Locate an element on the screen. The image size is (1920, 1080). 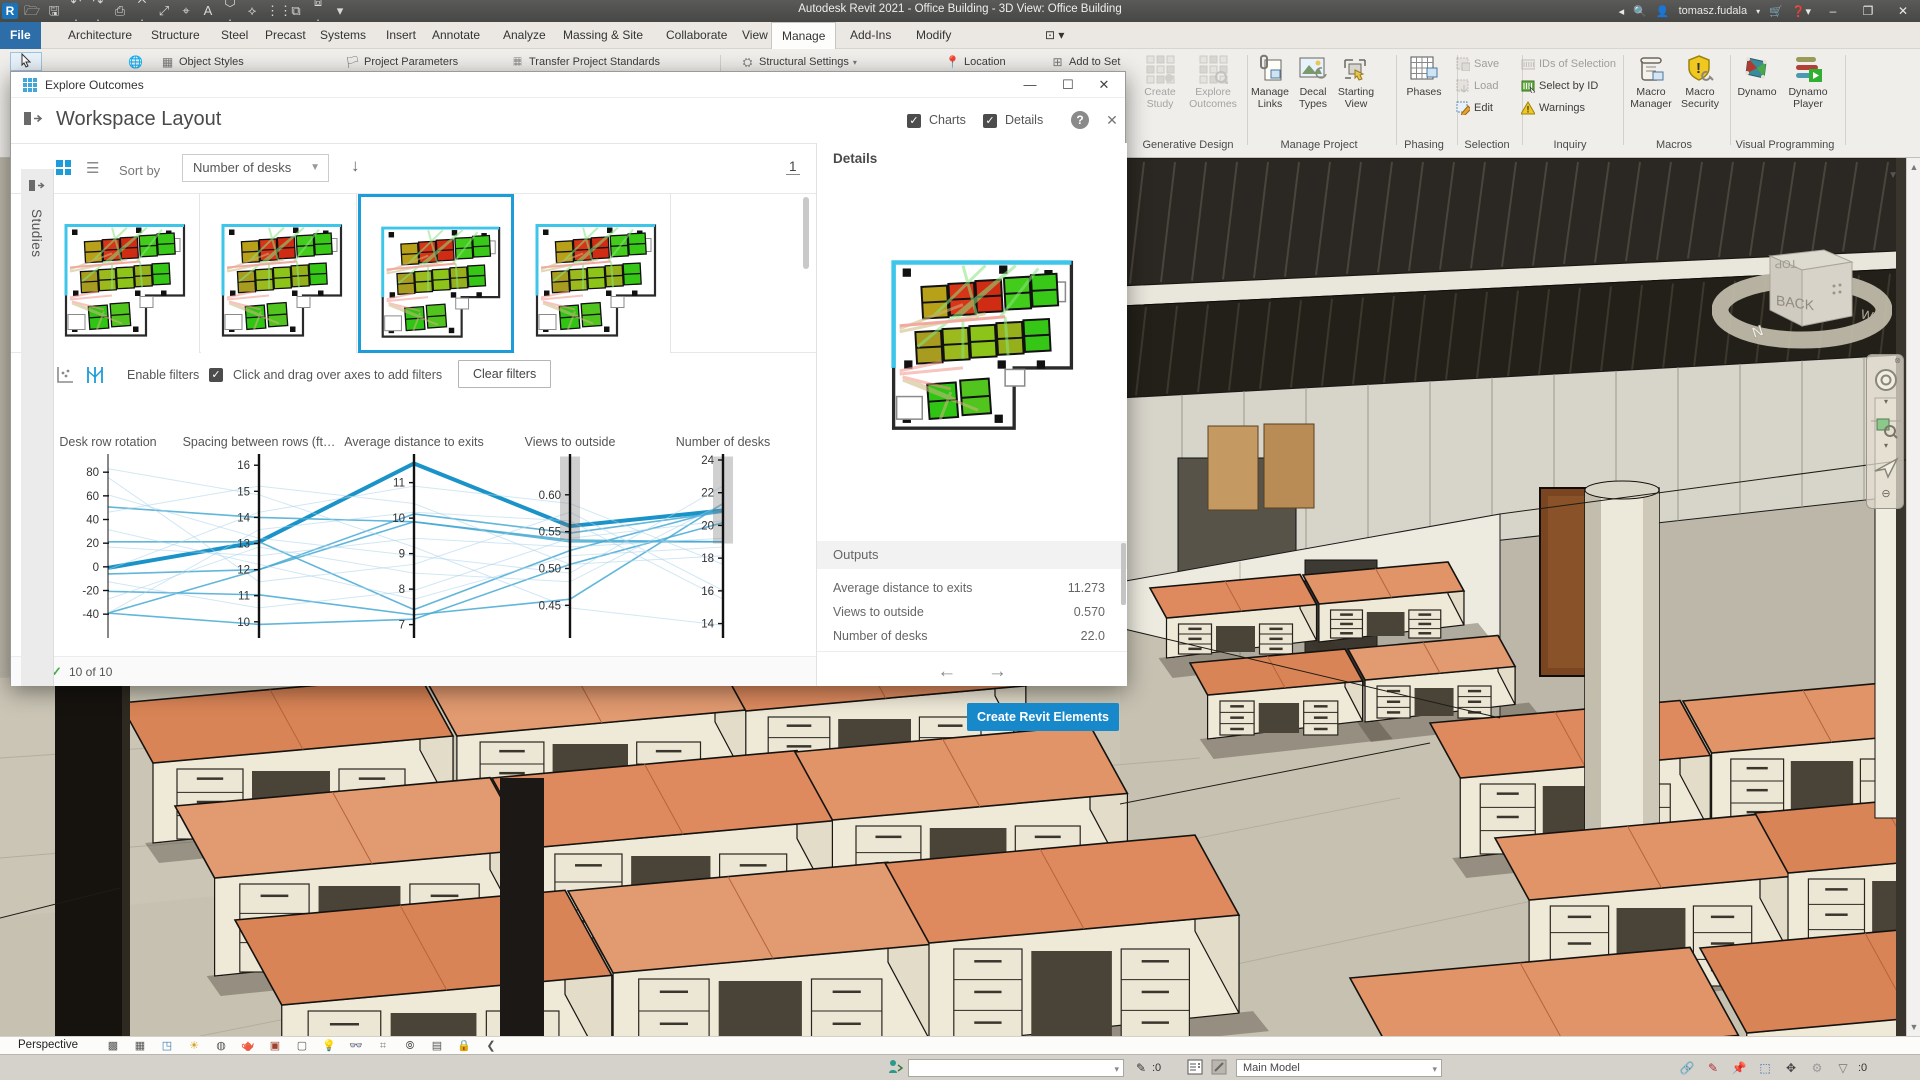
ribbon-button-location: 📍 Location is located at coordinates (975, 62).